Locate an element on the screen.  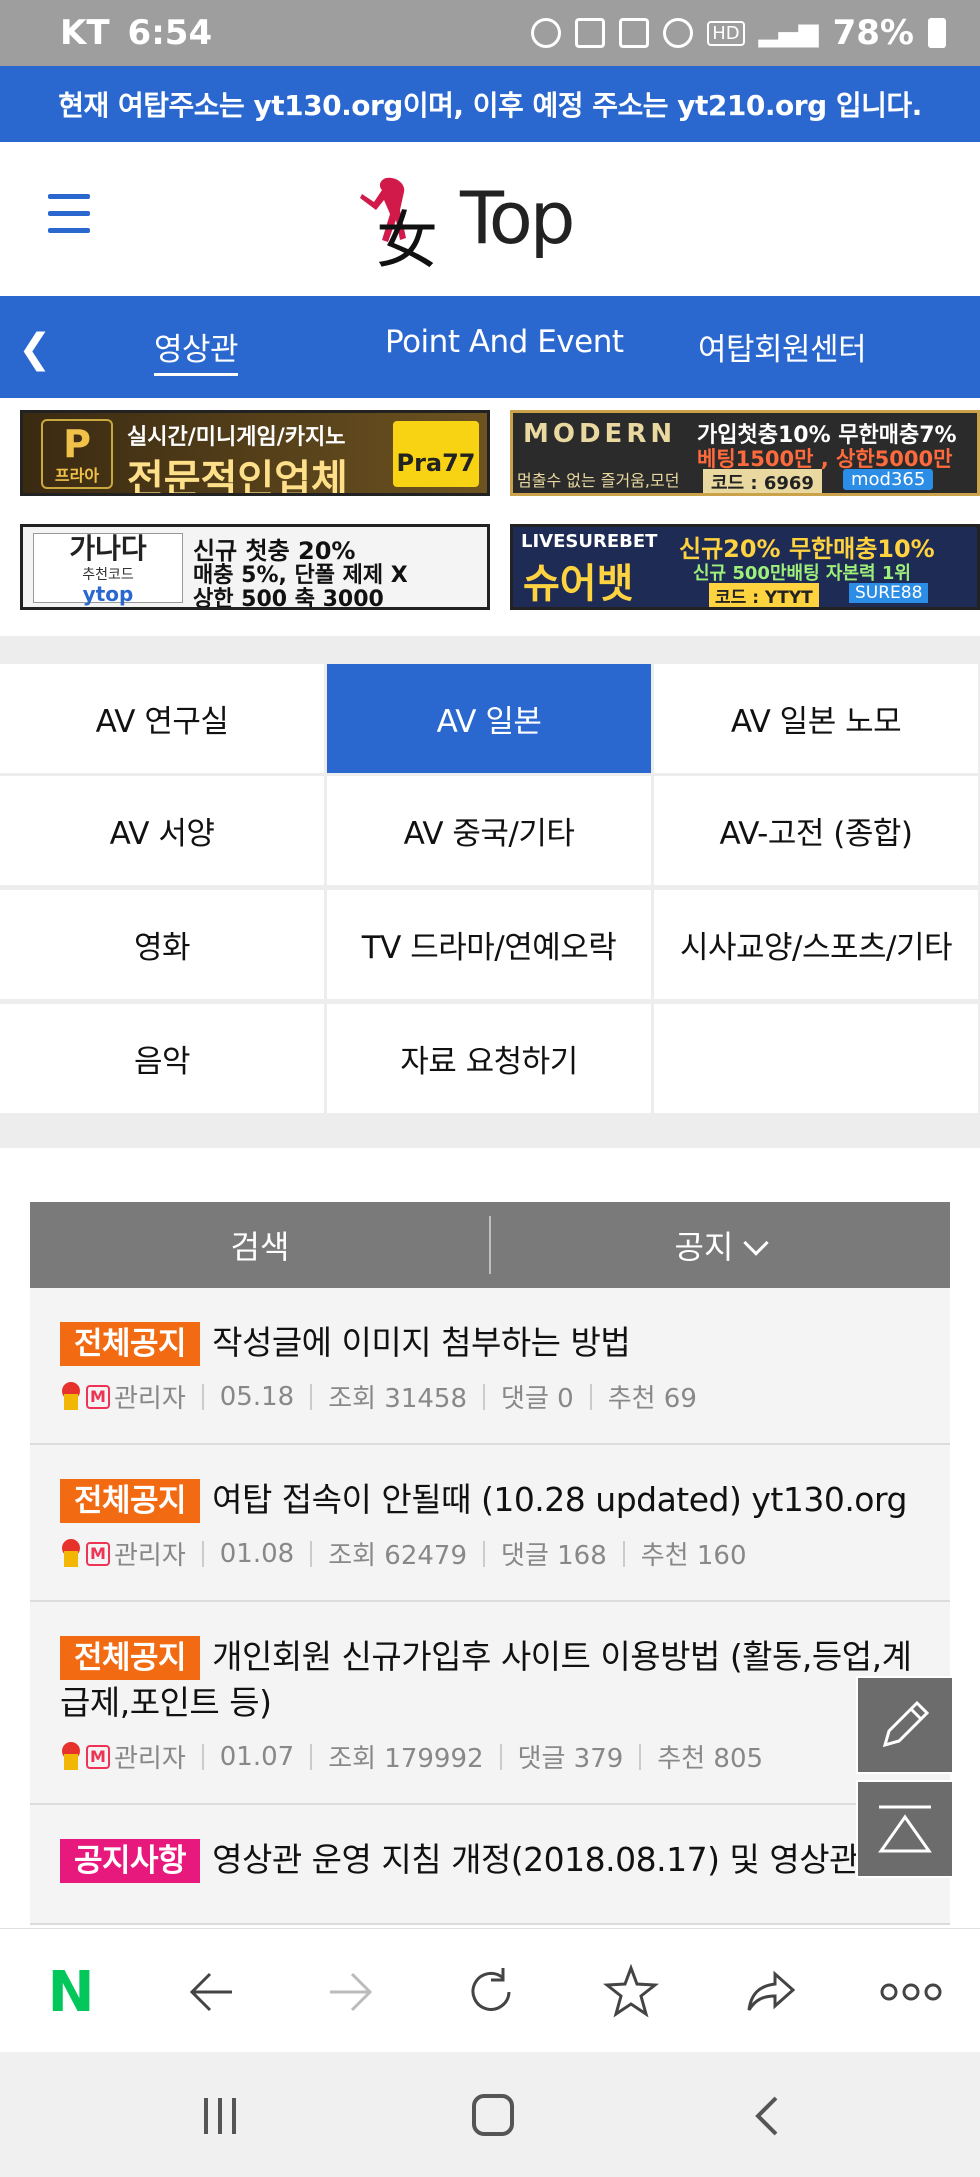
ad-headline: 슈어뱃 is located at coordinates (578, 584).